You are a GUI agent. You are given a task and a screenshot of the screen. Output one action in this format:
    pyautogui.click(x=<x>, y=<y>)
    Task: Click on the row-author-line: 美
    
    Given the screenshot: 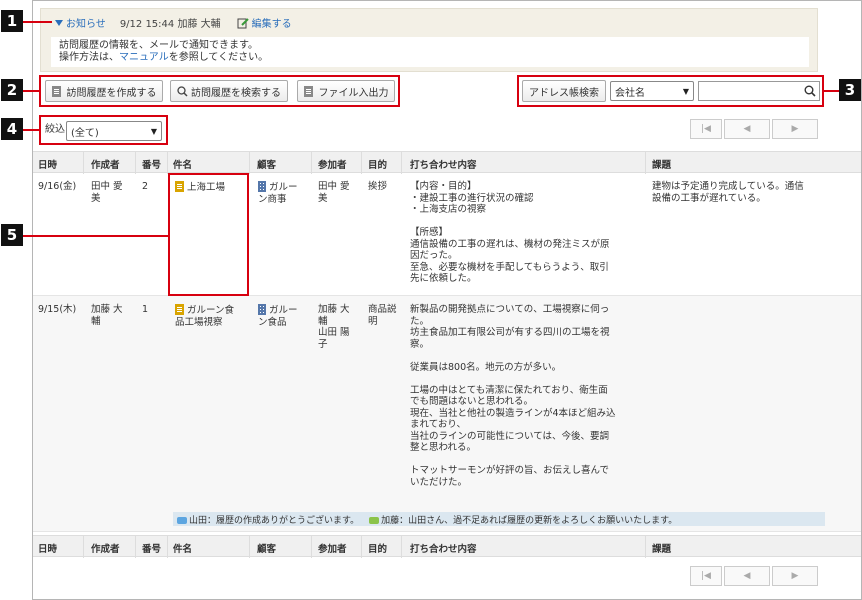 What is the action you would take?
    pyautogui.click(x=96, y=198)
    